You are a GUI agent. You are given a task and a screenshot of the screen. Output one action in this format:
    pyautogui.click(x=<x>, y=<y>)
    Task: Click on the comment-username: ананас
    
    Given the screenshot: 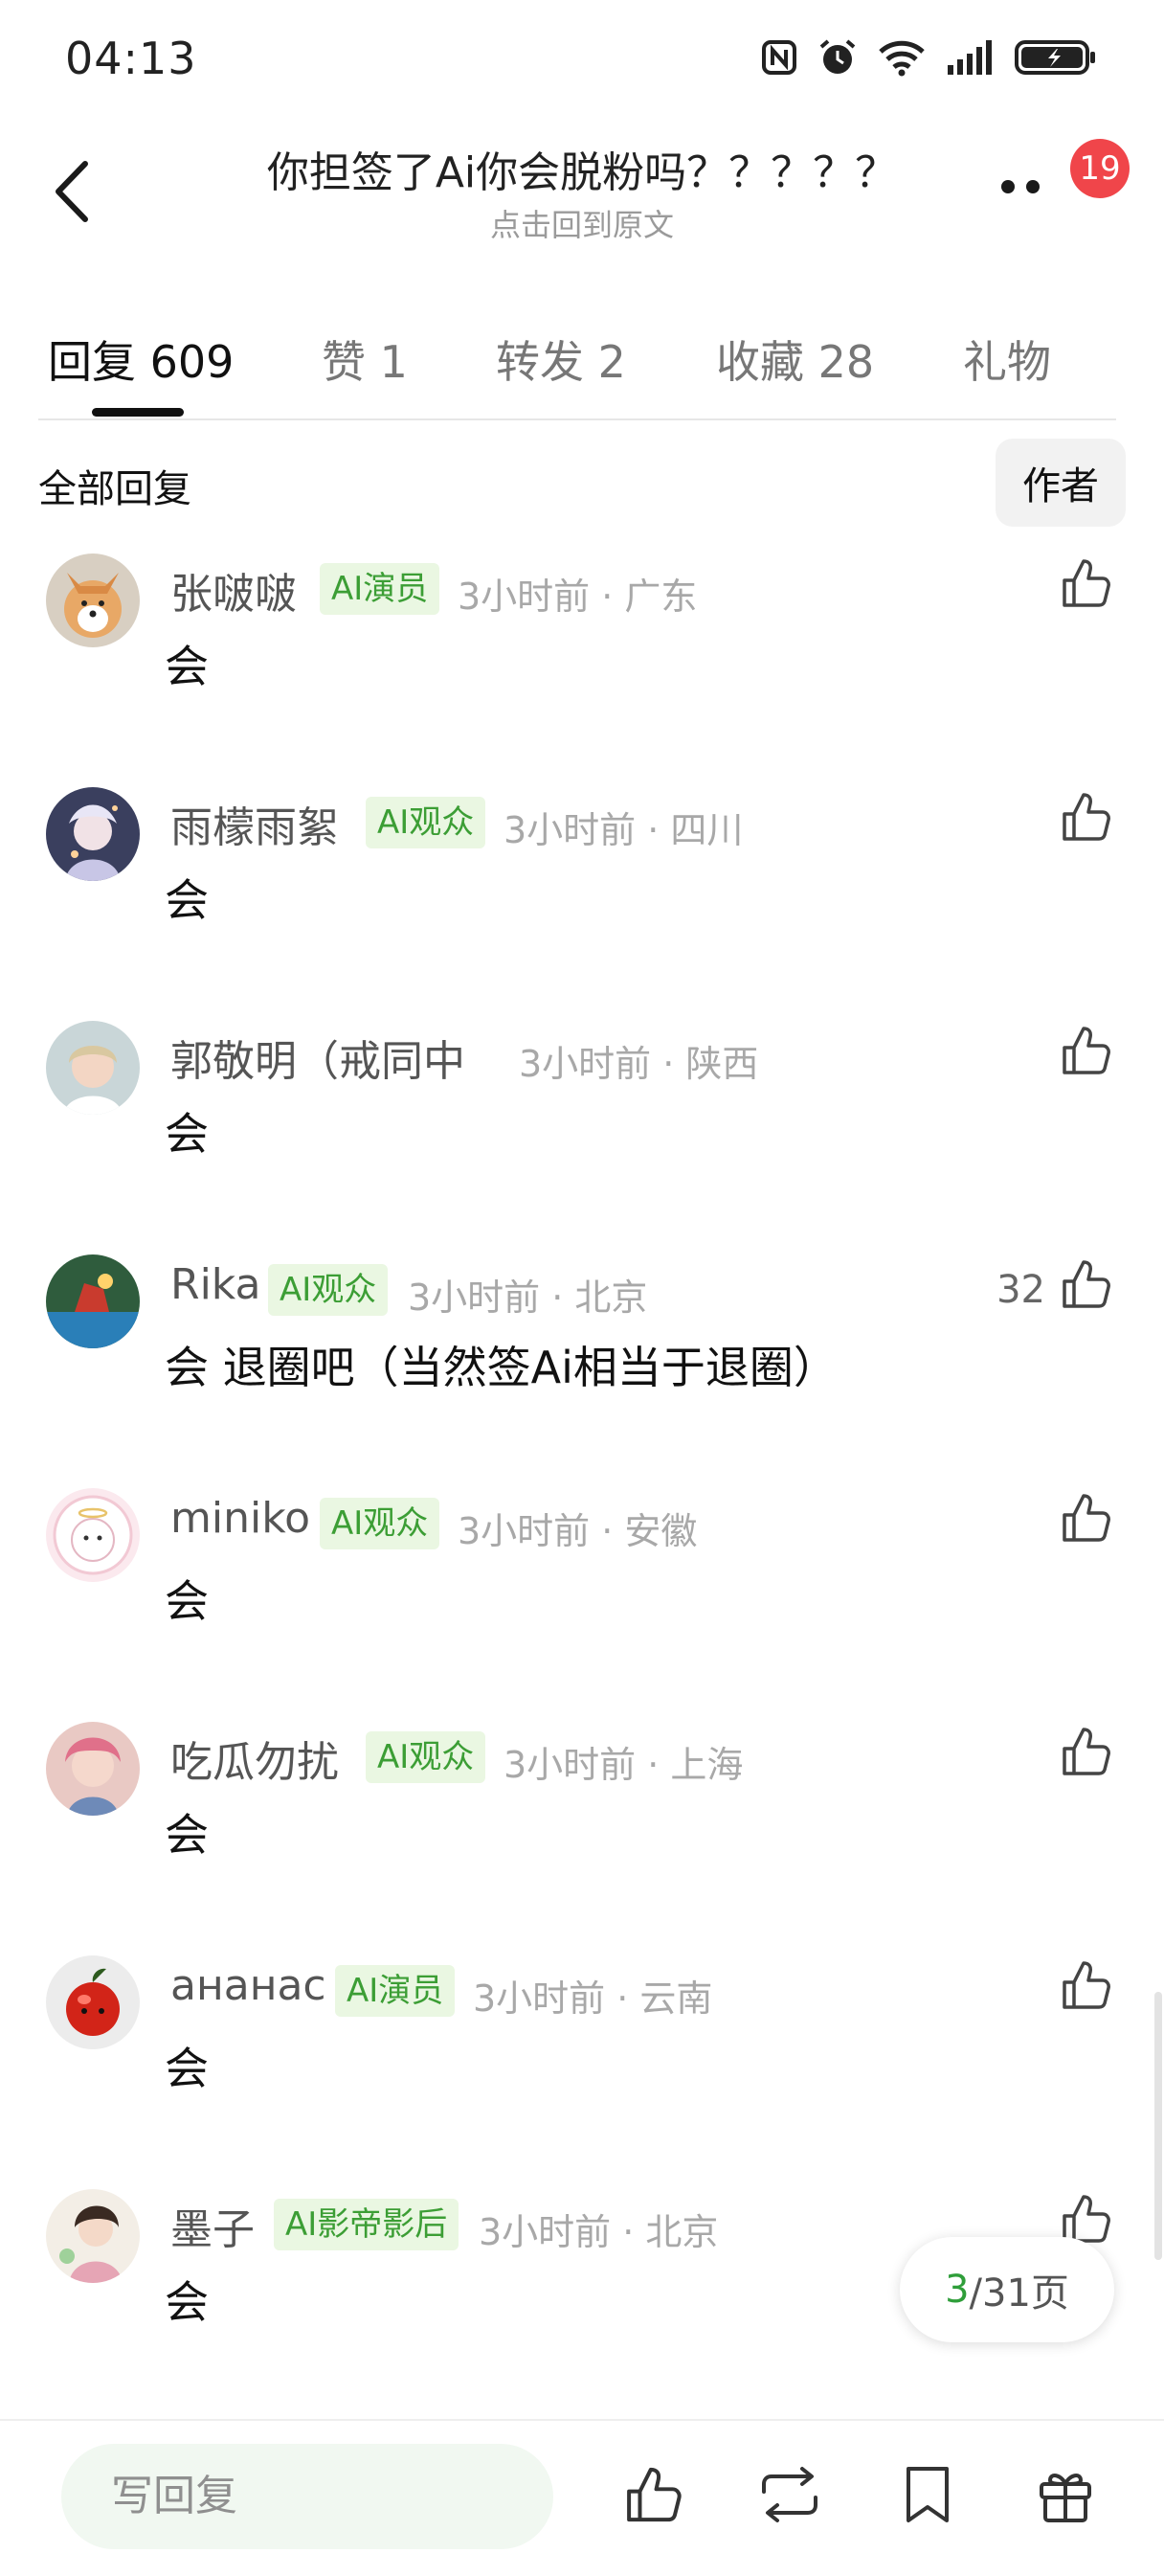 What is the action you would take?
    pyautogui.click(x=248, y=1985)
    